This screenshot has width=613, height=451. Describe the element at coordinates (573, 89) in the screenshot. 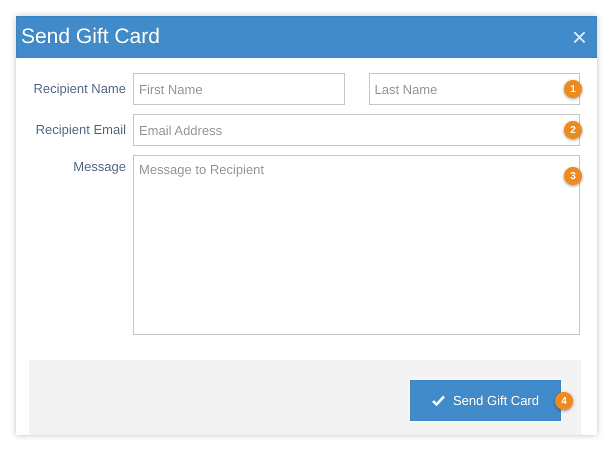

I see `step-badge: 1` at that location.